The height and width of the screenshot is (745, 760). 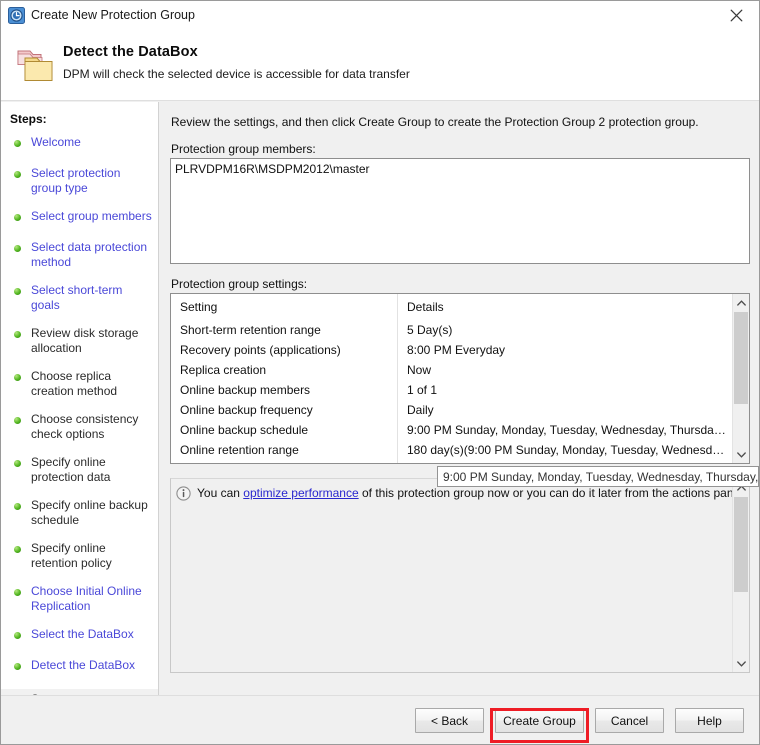 I want to click on settings-row-details: Now, so click(x=419, y=370).